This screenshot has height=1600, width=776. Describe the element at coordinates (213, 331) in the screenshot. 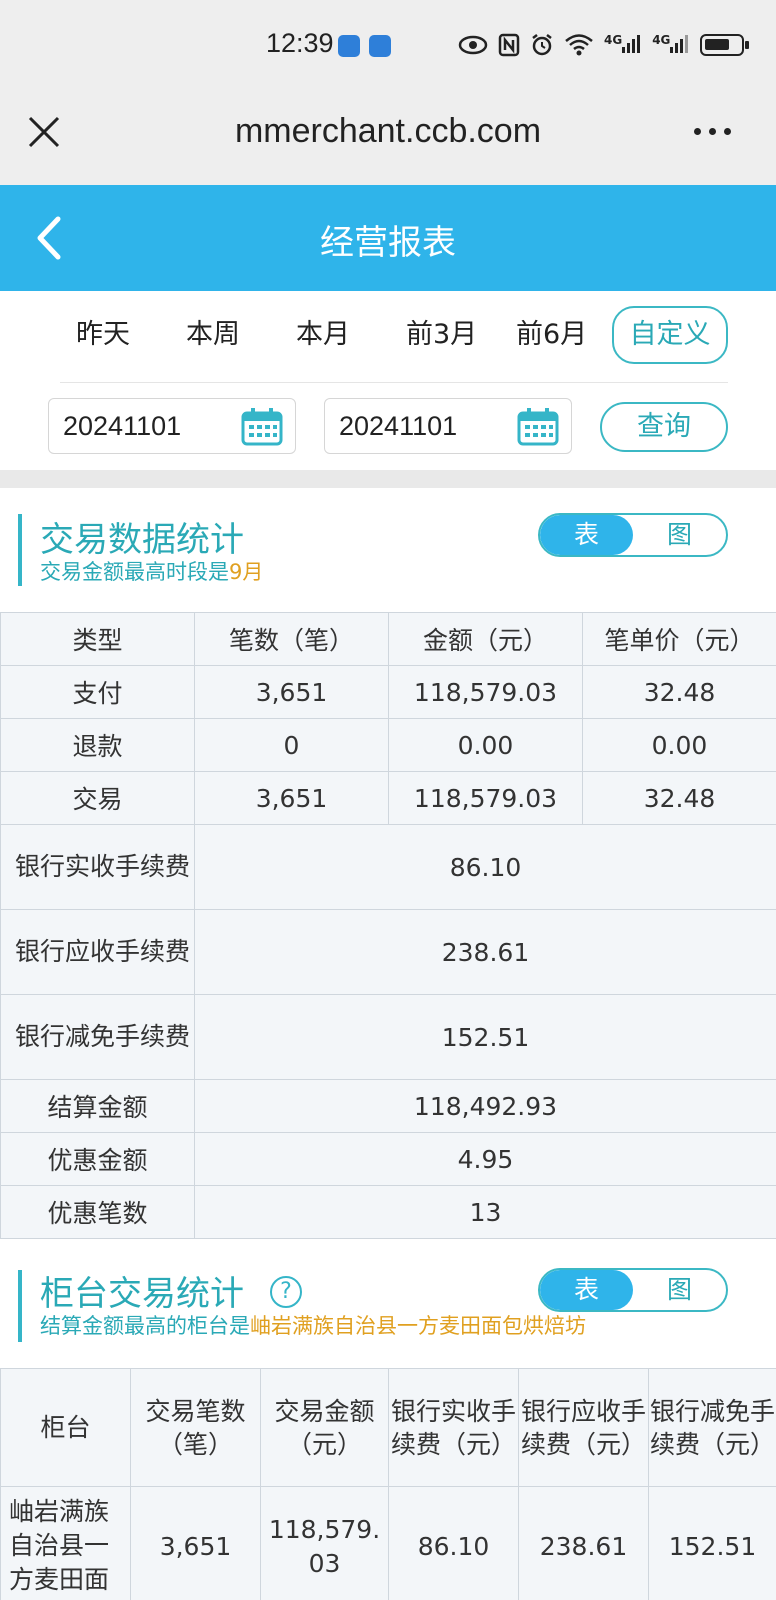

I see `period-this-week: 本周` at that location.